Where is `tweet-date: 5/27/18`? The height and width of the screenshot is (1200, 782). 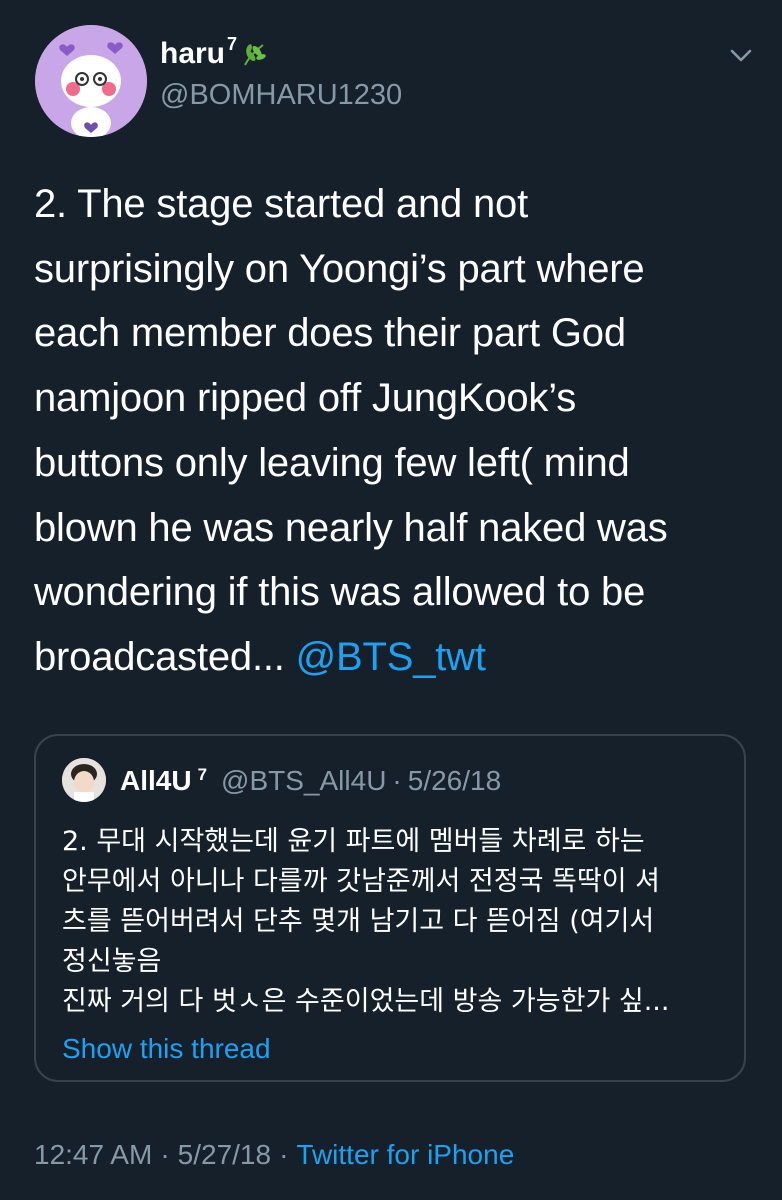
tweet-date: 5/27/18 is located at coordinates (224, 1154).